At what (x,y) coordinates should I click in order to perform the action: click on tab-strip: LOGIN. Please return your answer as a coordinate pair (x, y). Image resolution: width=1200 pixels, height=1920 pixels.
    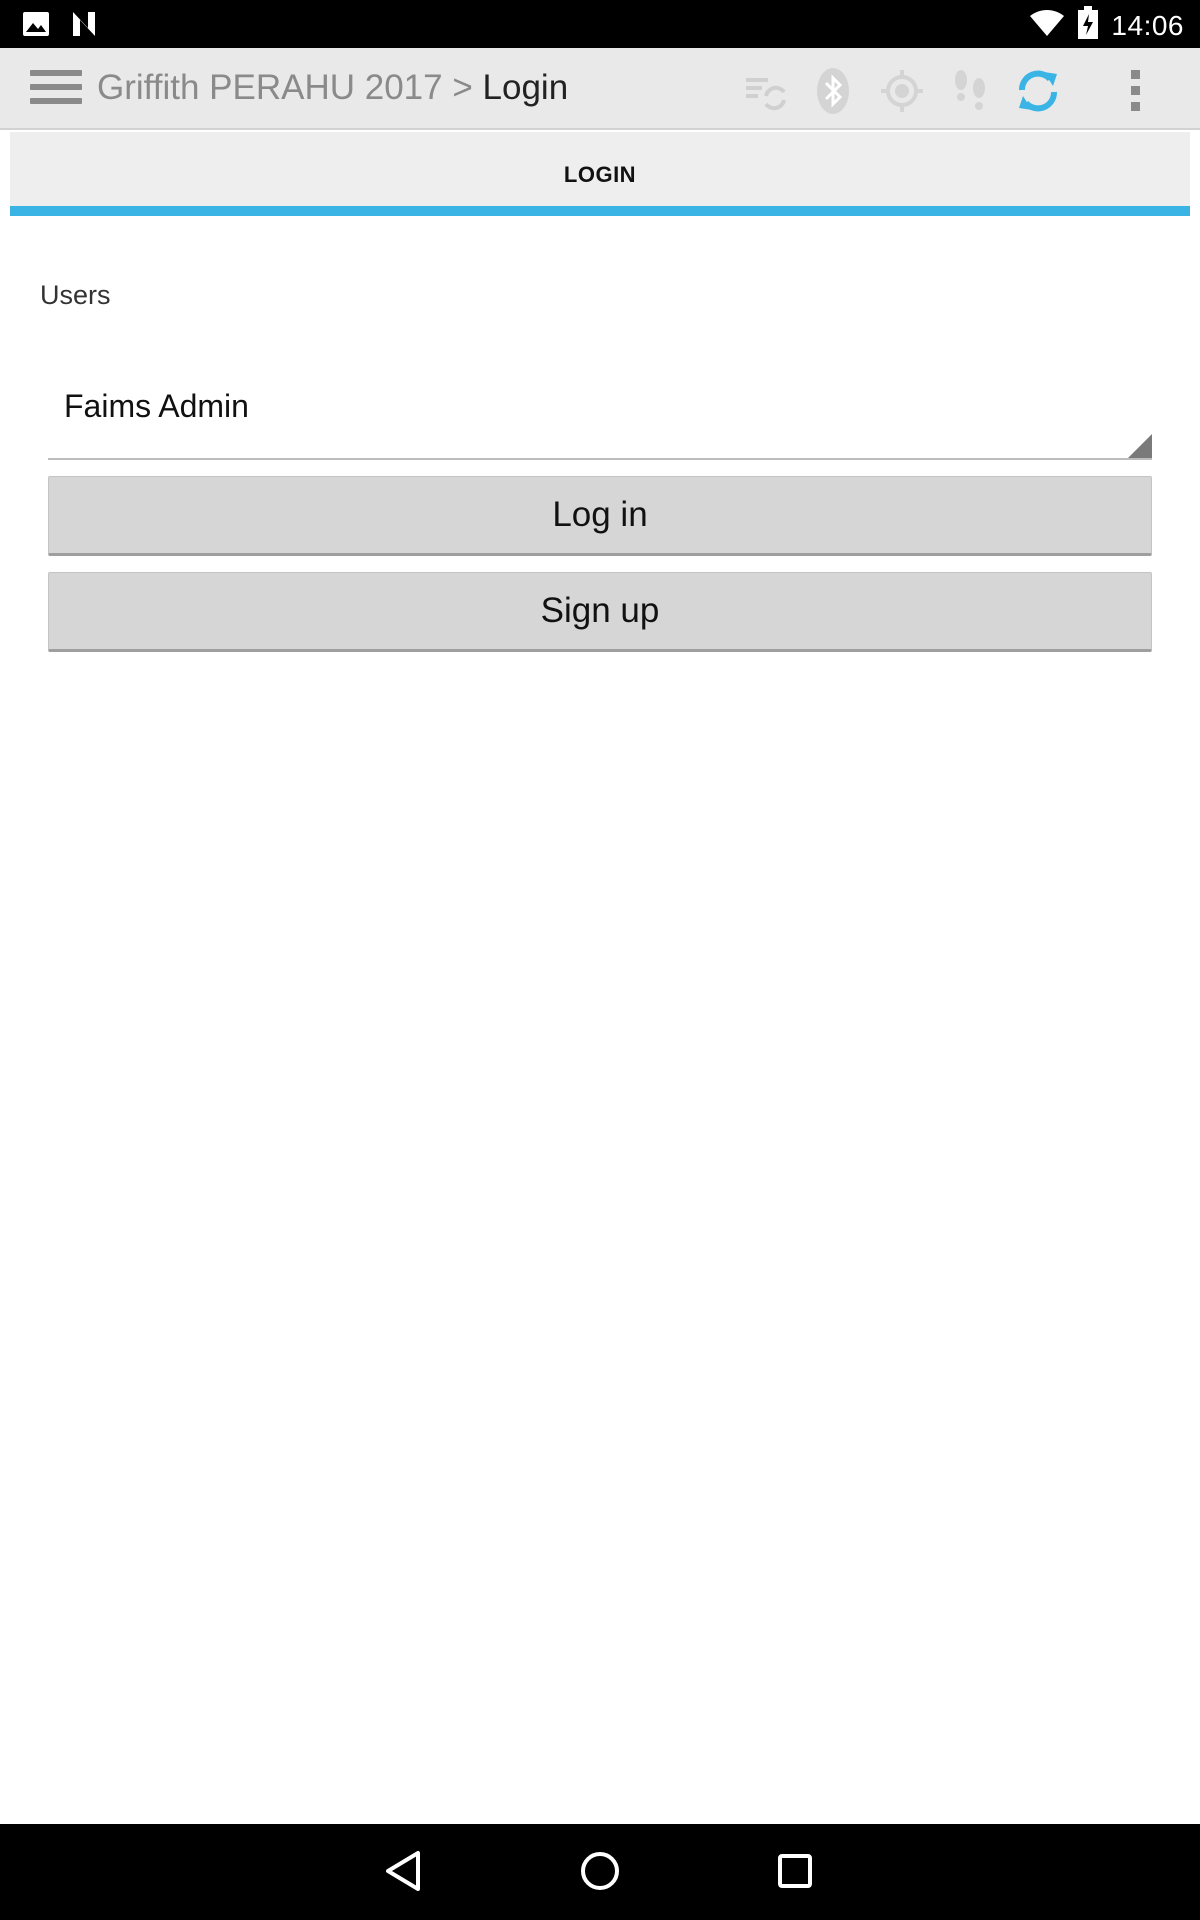
    Looking at the image, I should click on (600, 174).